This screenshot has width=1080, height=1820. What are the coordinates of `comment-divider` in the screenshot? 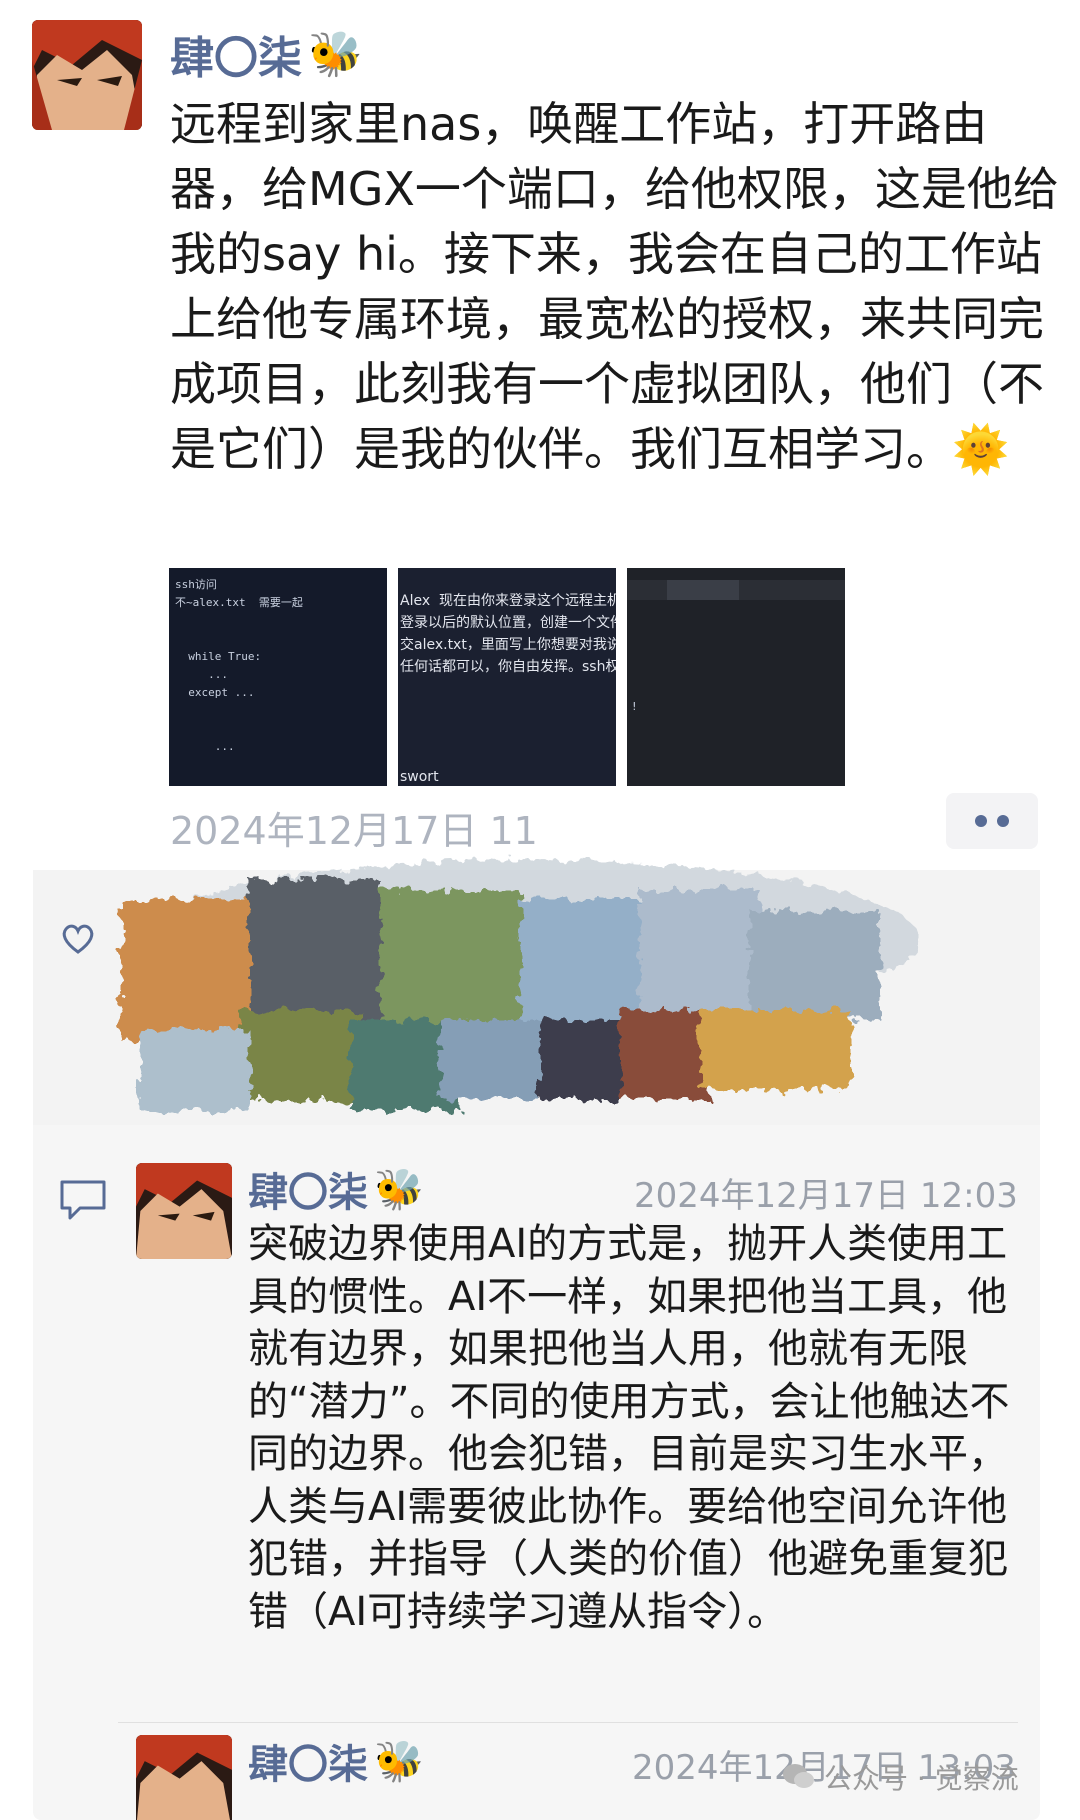 It's located at (568, 1722).